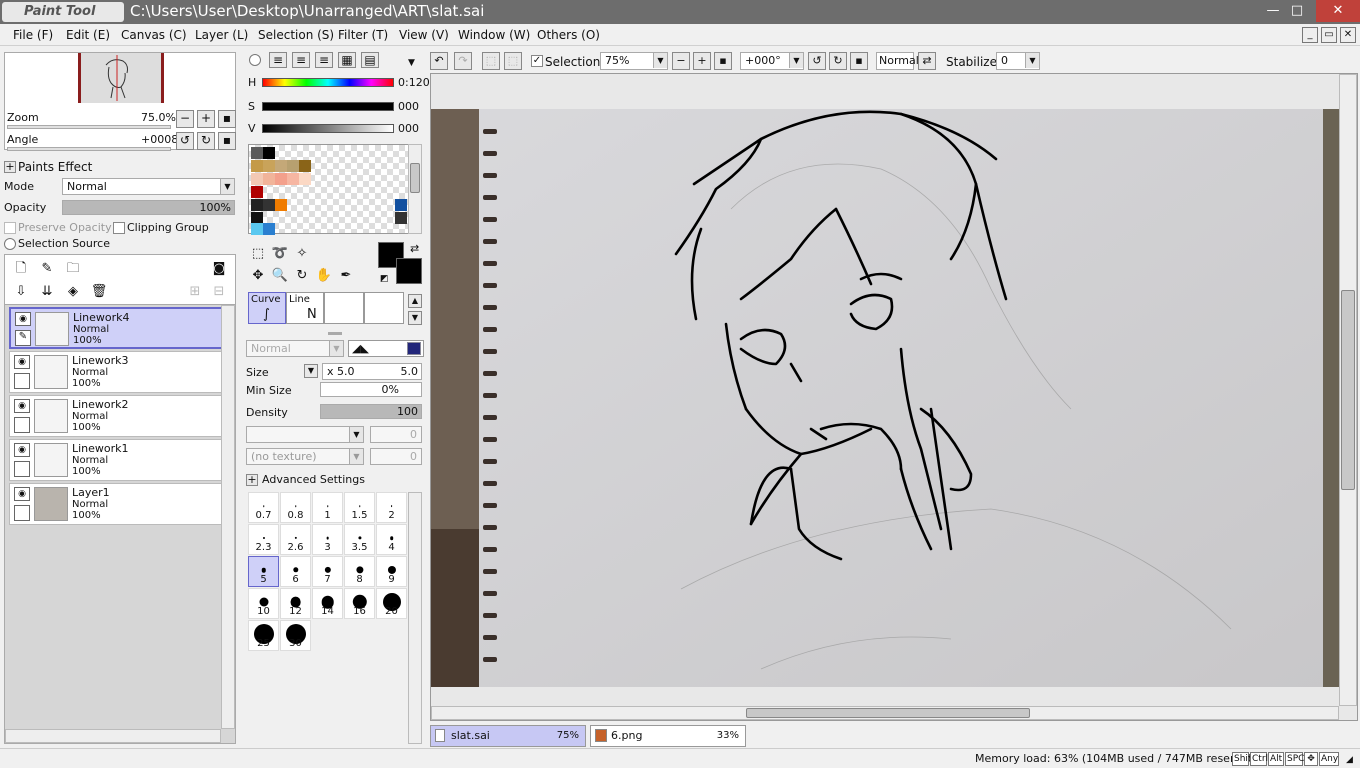 The width and height of the screenshot is (1360, 768). I want to click on brush-size-cell: 7, so click(327, 571).